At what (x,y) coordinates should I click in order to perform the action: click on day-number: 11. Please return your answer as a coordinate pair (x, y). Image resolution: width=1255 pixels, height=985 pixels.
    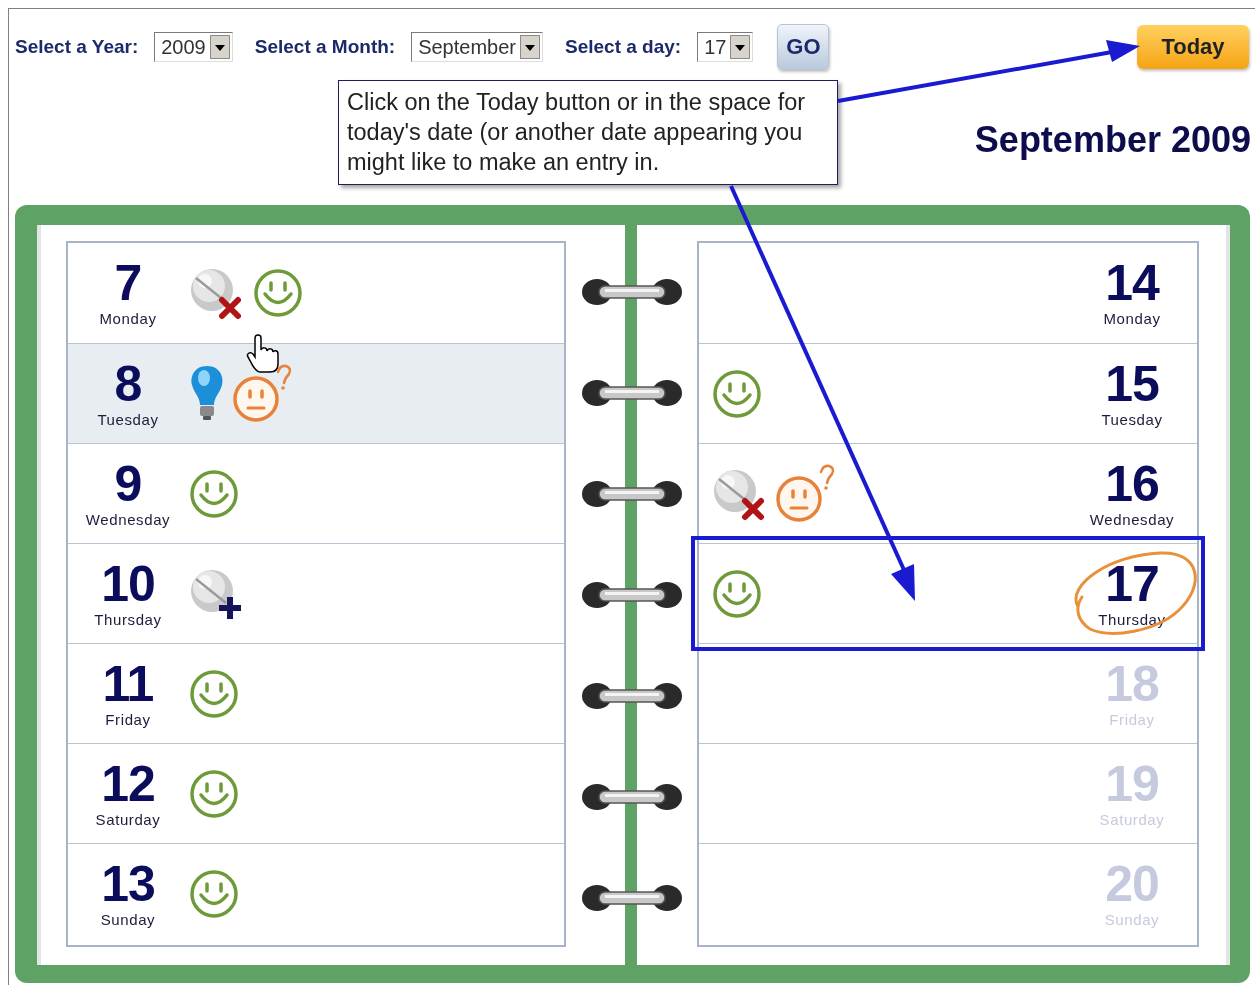
    Looking at the image, I should click on (128, 683).